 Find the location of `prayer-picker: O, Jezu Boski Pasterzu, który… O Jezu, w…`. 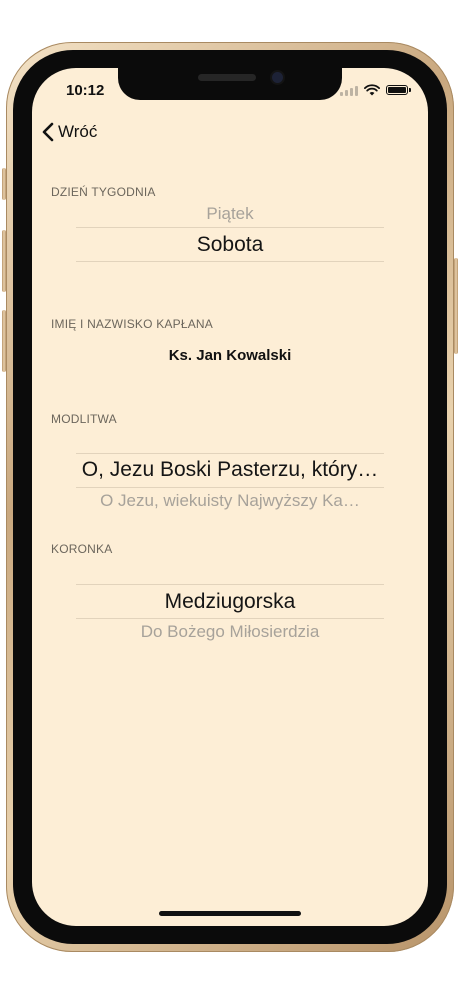

prayer-picker: O, Jezu Boski Pasterzu, który… O Jezu, w… is located at coordinates (230, 483).